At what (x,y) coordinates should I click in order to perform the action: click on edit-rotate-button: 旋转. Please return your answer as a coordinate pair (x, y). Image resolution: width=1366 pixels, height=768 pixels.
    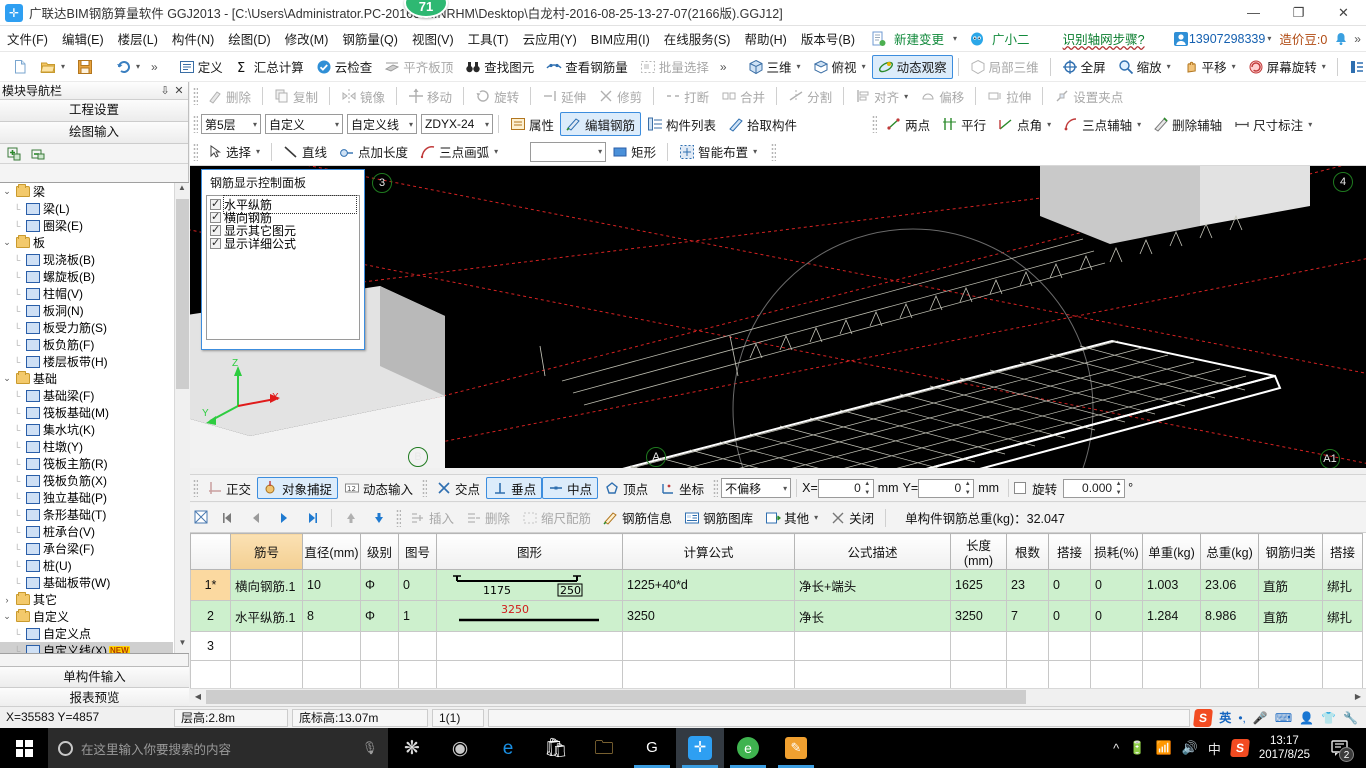
    Looking at the image, I should click on (497, 96).